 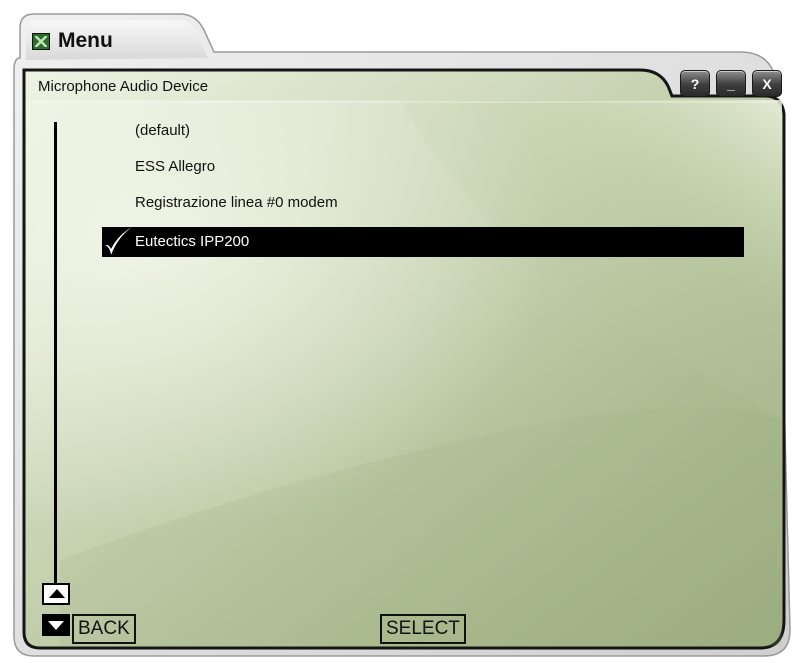 I want to click on app-logo-icon, so click(x=41, y=41).